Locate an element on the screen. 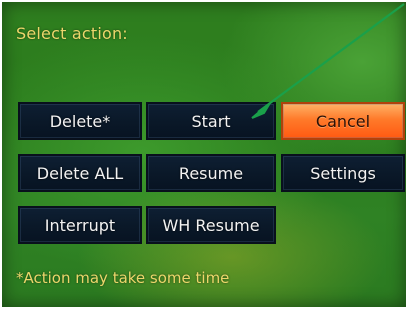 This screenshot has height=314, width=411. footnote-text: *Action may take some time is located at coordinates (123, 278).